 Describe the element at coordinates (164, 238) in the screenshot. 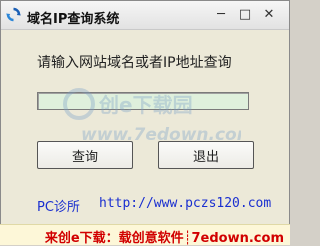

I see `banner-text: 来创e下载：载创意软件┊7edown.com` at that location.